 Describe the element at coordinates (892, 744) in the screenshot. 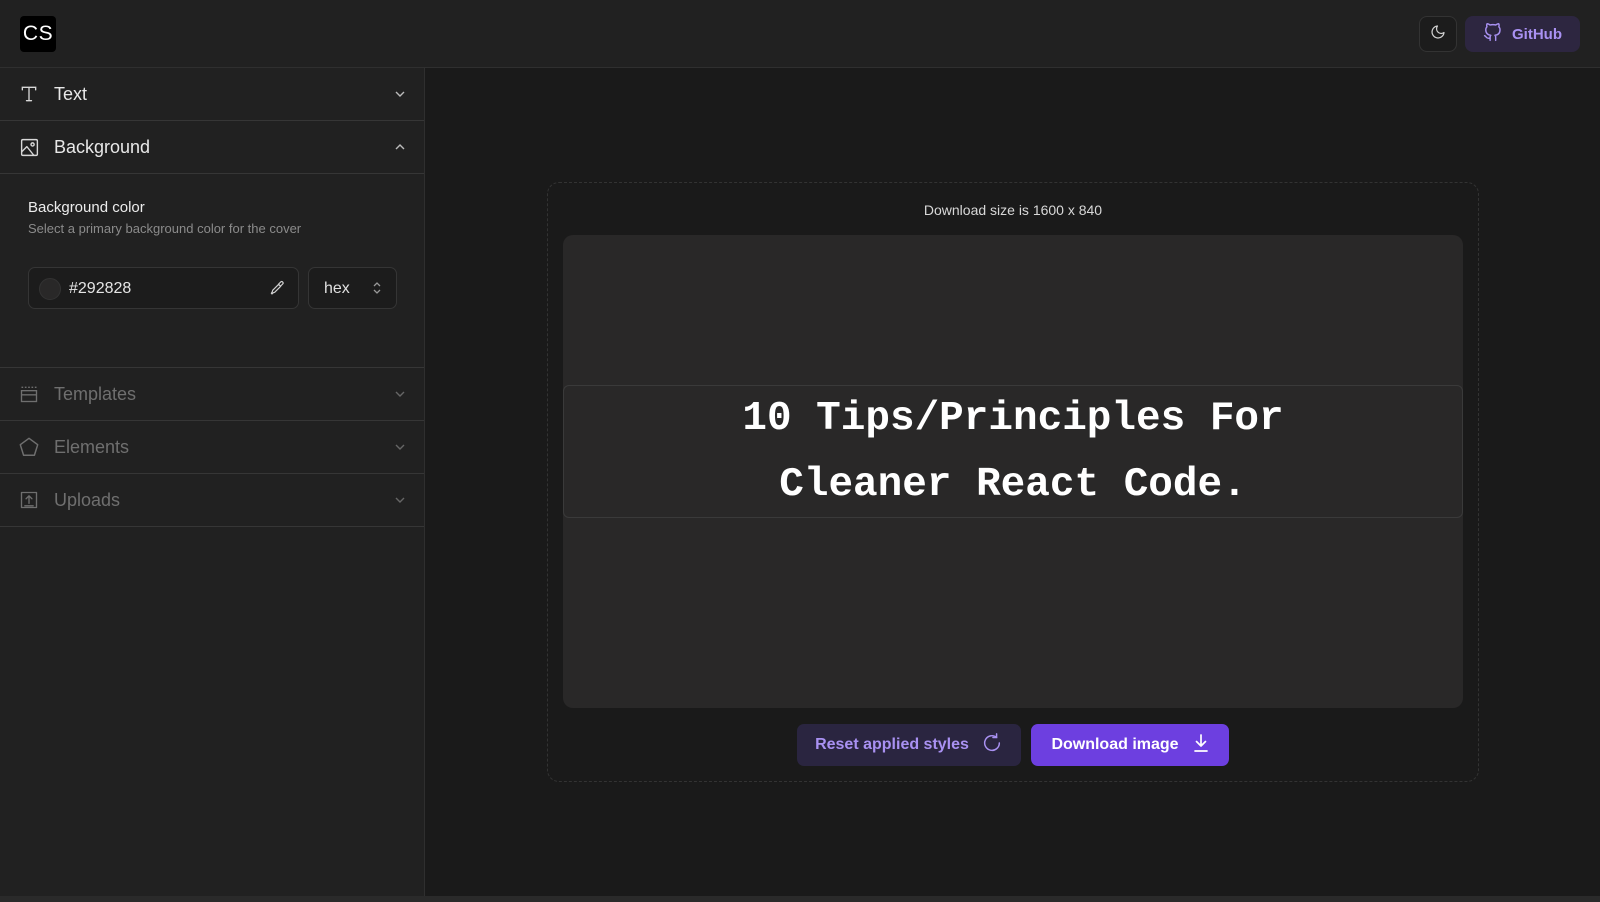

I see `reset-label: Reset applied styles` at that location.